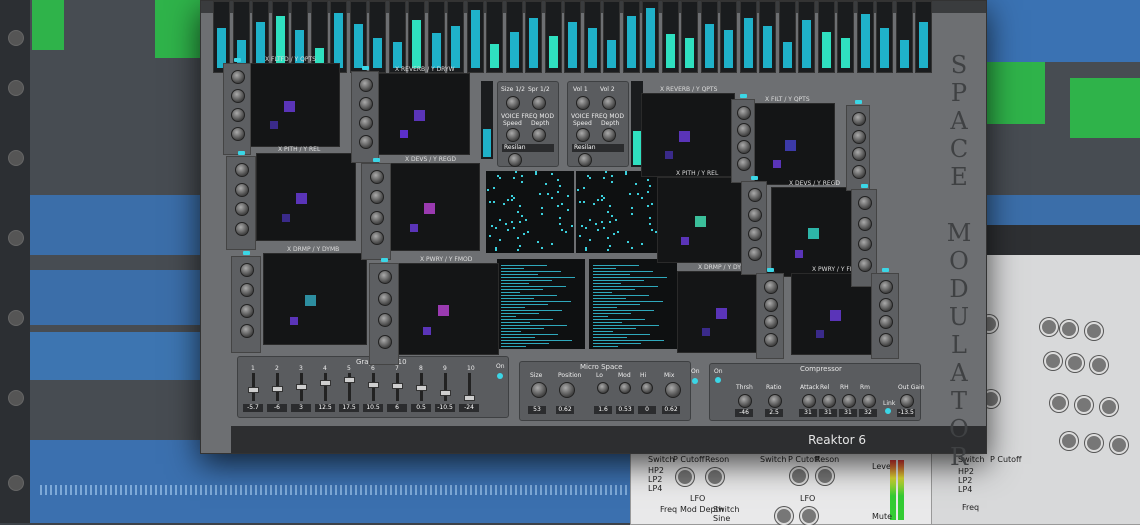  I want to click on xy-pad: X FLTFD / Y QPTS, so click(293, 101).